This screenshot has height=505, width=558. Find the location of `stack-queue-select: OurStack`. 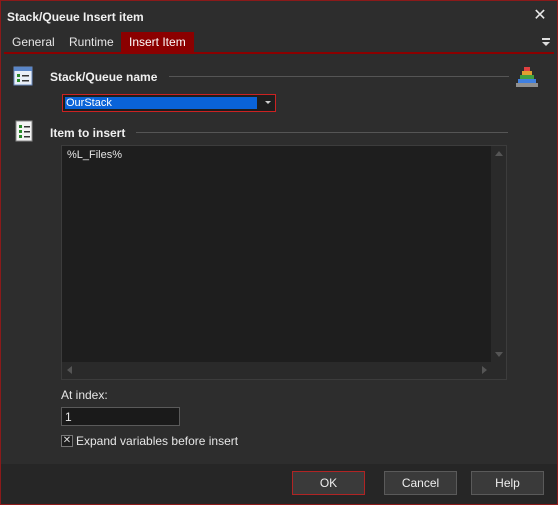

stack-queue-select: OurStack is located at coordinates (169, 103).